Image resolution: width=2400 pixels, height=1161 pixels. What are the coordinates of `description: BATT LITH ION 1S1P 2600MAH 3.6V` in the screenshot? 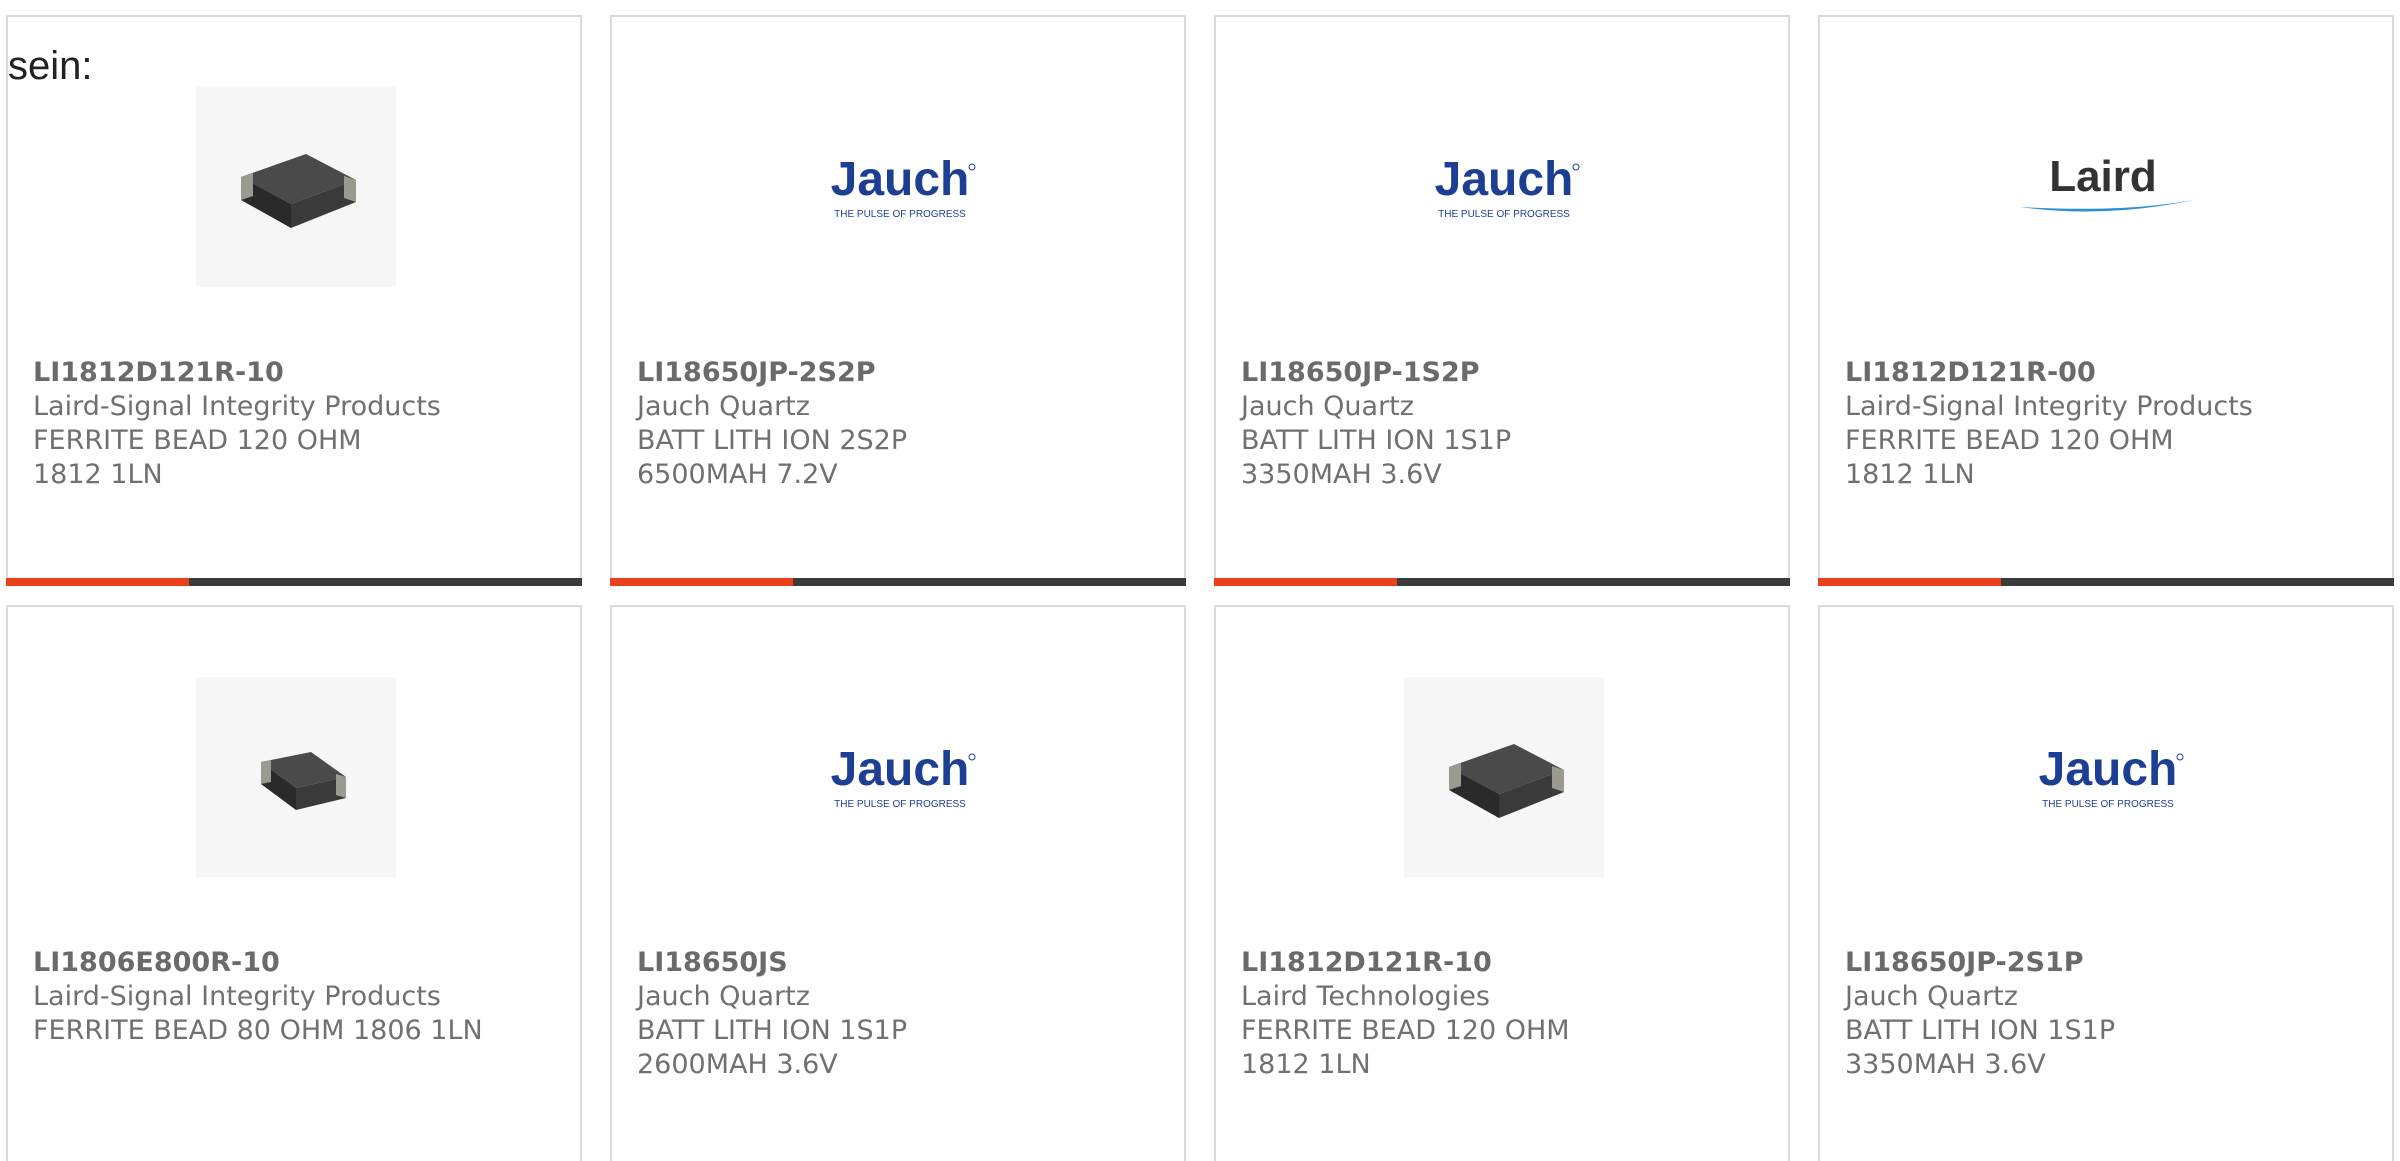 It's located at (772, 1047).